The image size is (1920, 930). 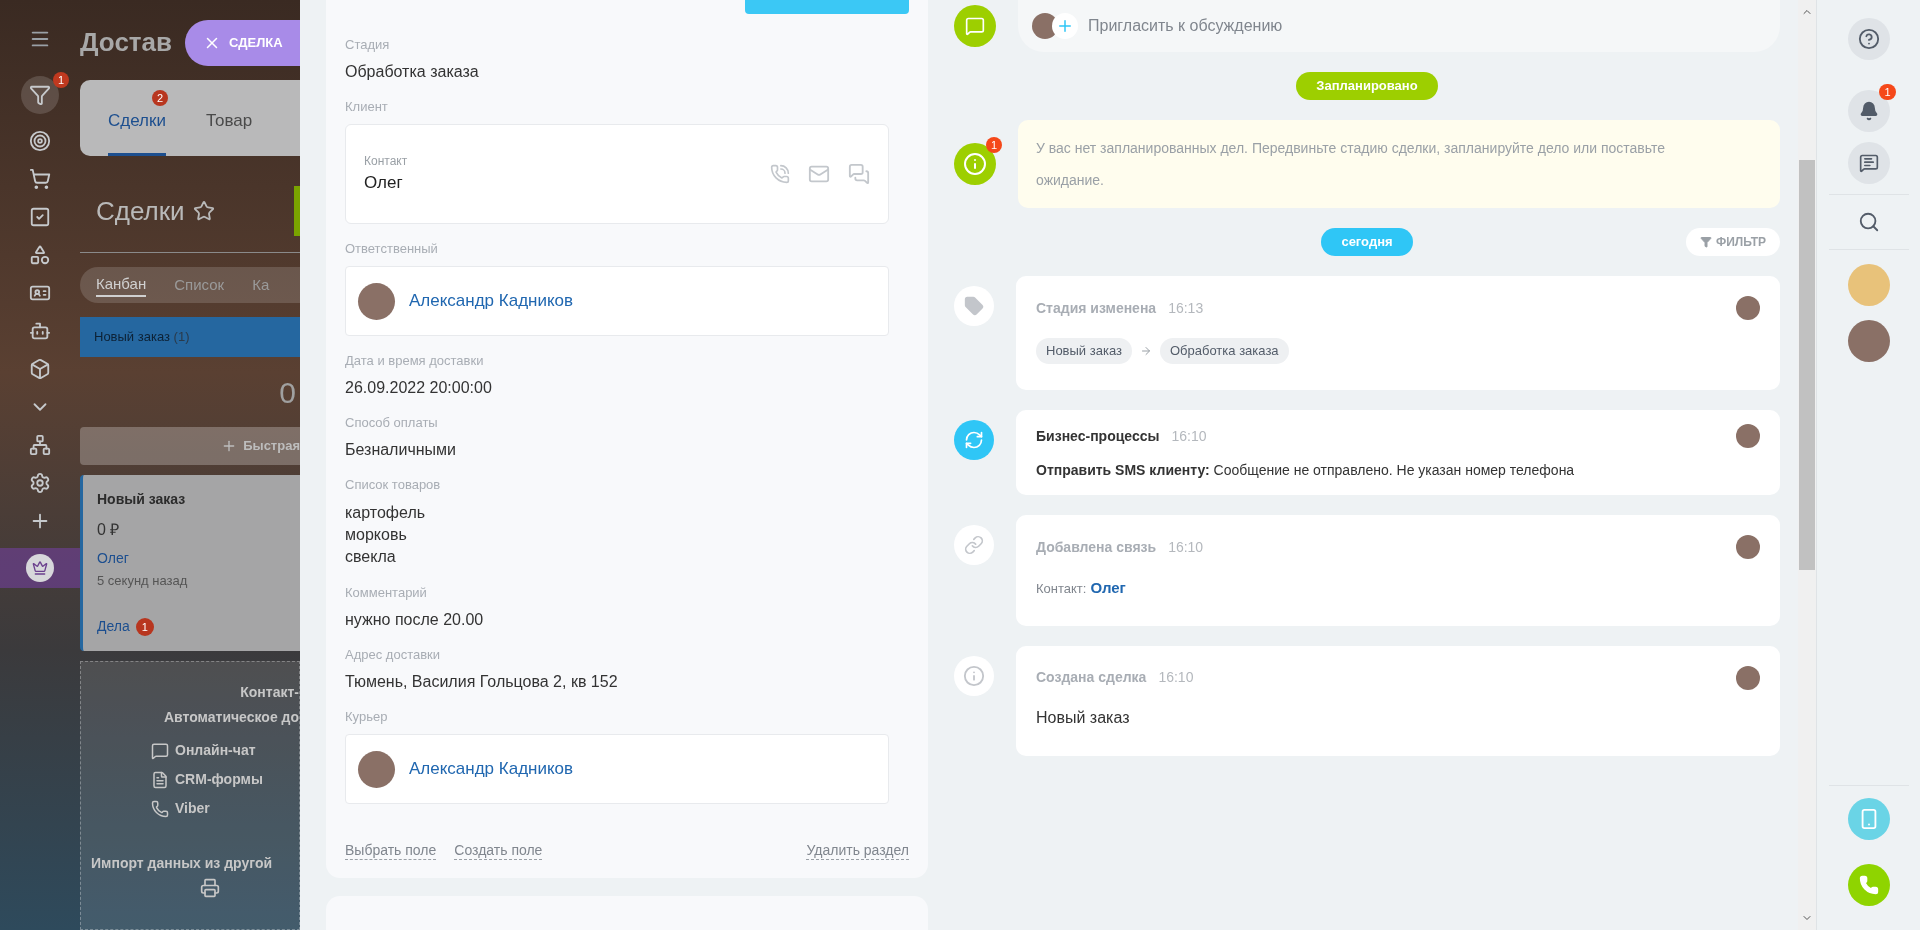 What do you see at coordinates (1083, 717) in the screenshot?
I see `event-text: Новый заказ` at bounding box center [1083, 717].